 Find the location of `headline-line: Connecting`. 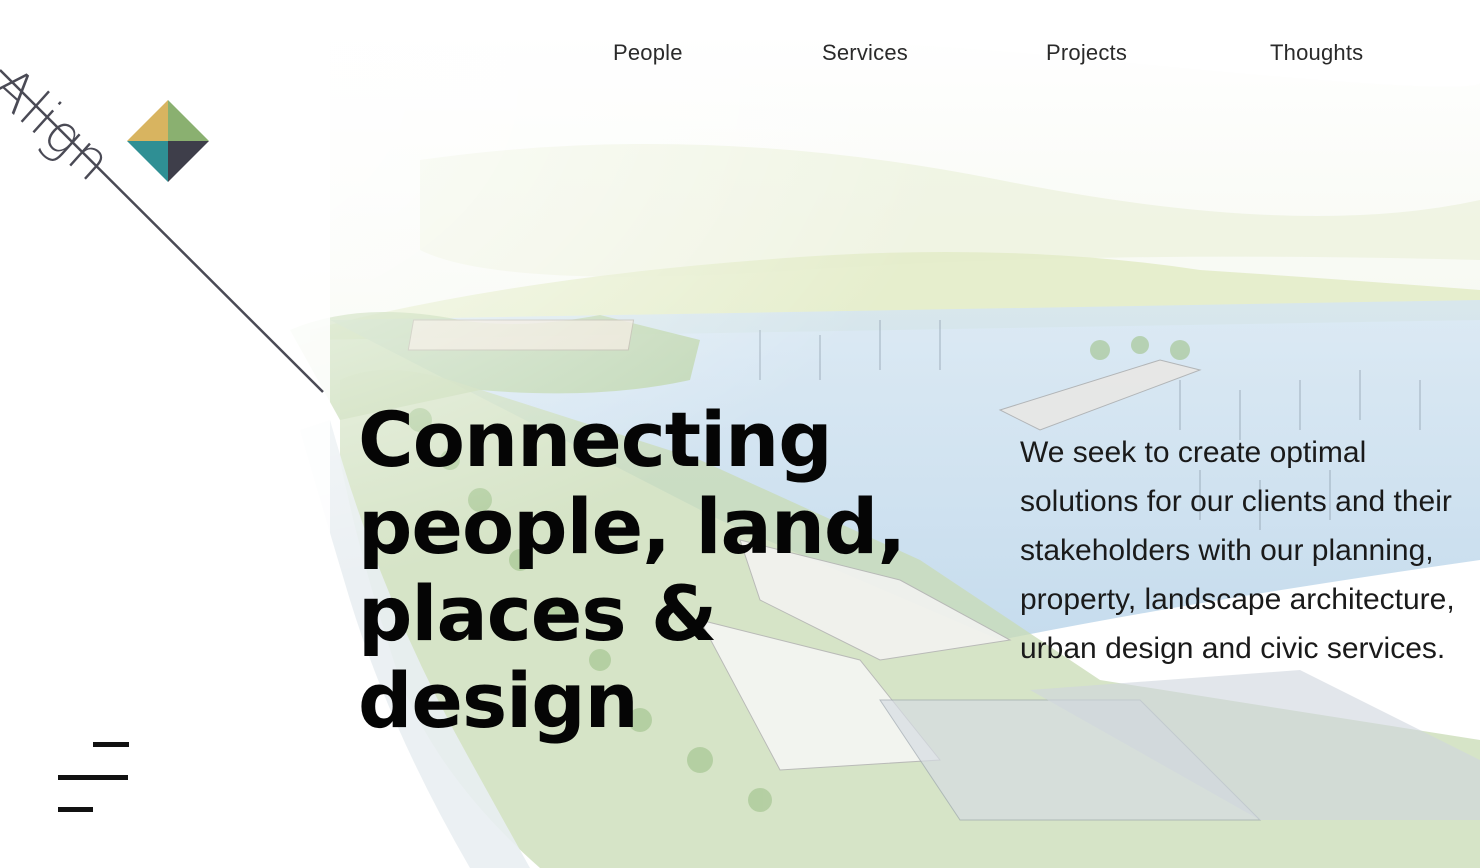

headline-line: Connecting is located at coordinates (595, 439).